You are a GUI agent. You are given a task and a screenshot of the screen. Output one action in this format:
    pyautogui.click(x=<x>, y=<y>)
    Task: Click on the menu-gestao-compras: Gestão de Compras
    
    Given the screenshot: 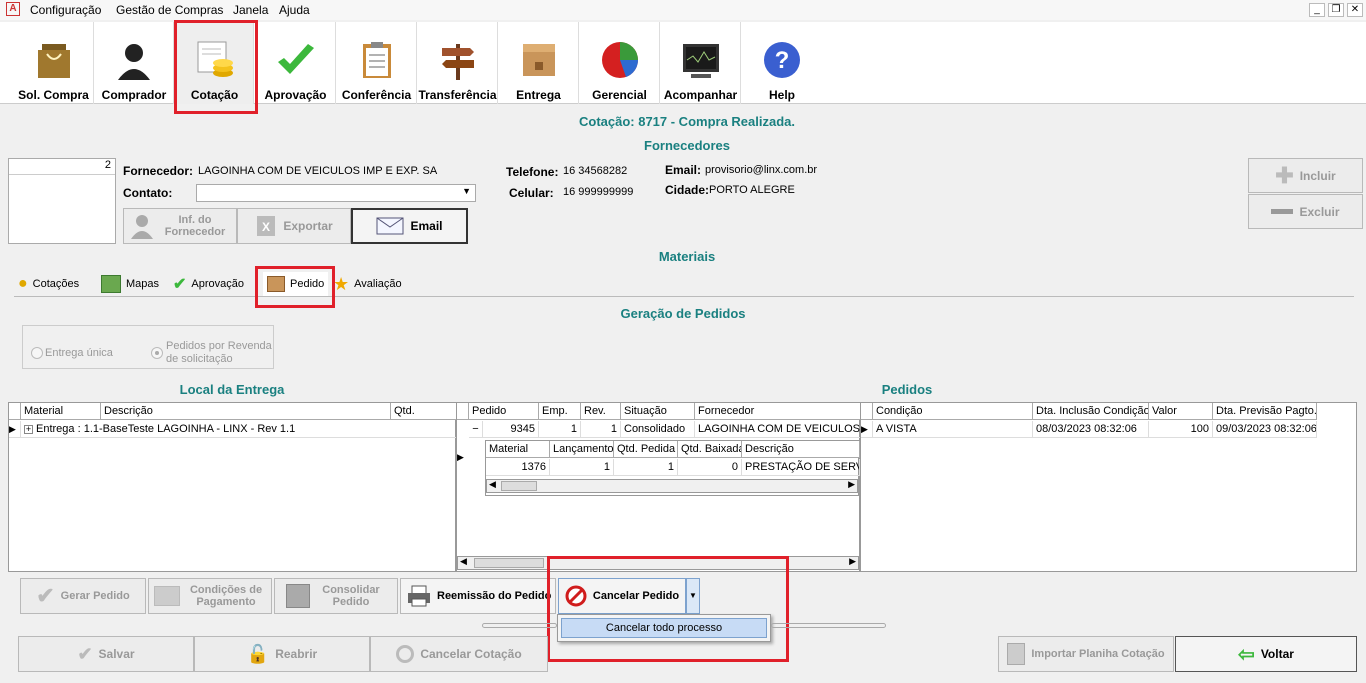 What is the action you would take?
    pyautogui.click(x=169, y=10)
    